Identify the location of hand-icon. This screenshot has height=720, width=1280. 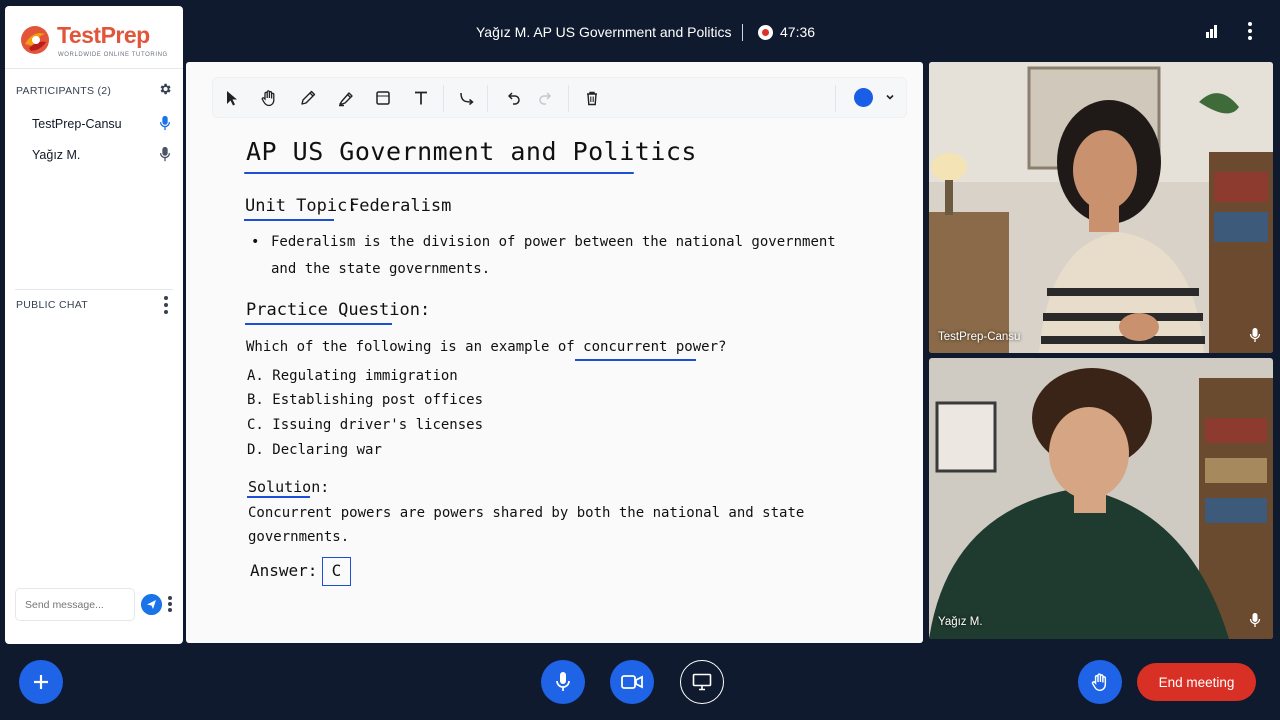
(1099, 682).